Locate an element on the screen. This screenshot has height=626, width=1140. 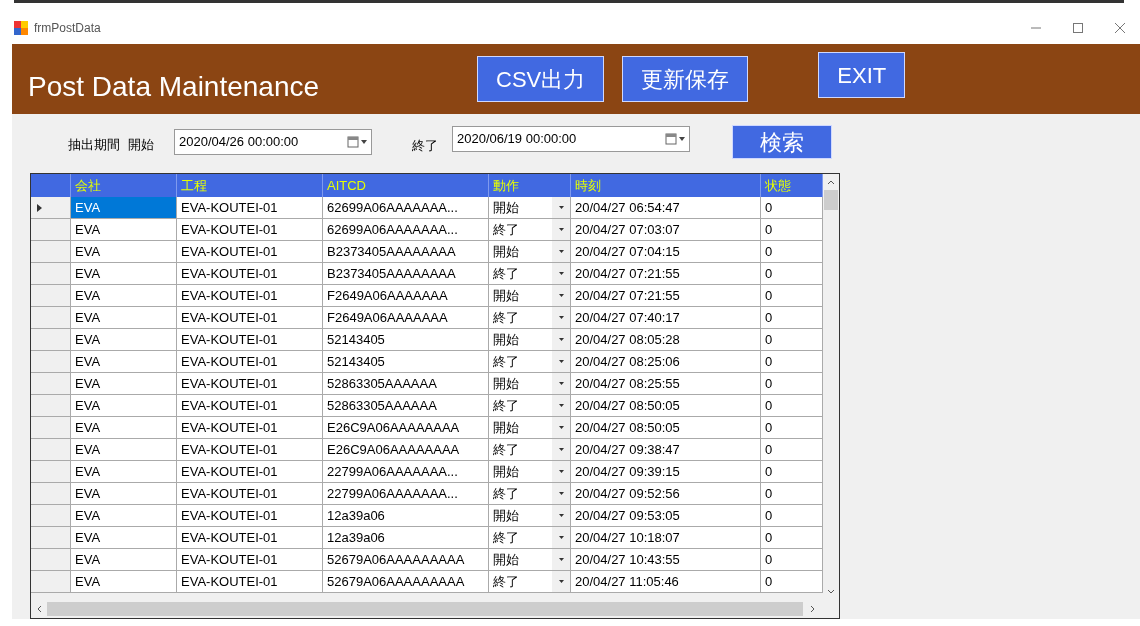
table-cell: 52679A06AAAAAAAAA is located at coordinates (406, 560).